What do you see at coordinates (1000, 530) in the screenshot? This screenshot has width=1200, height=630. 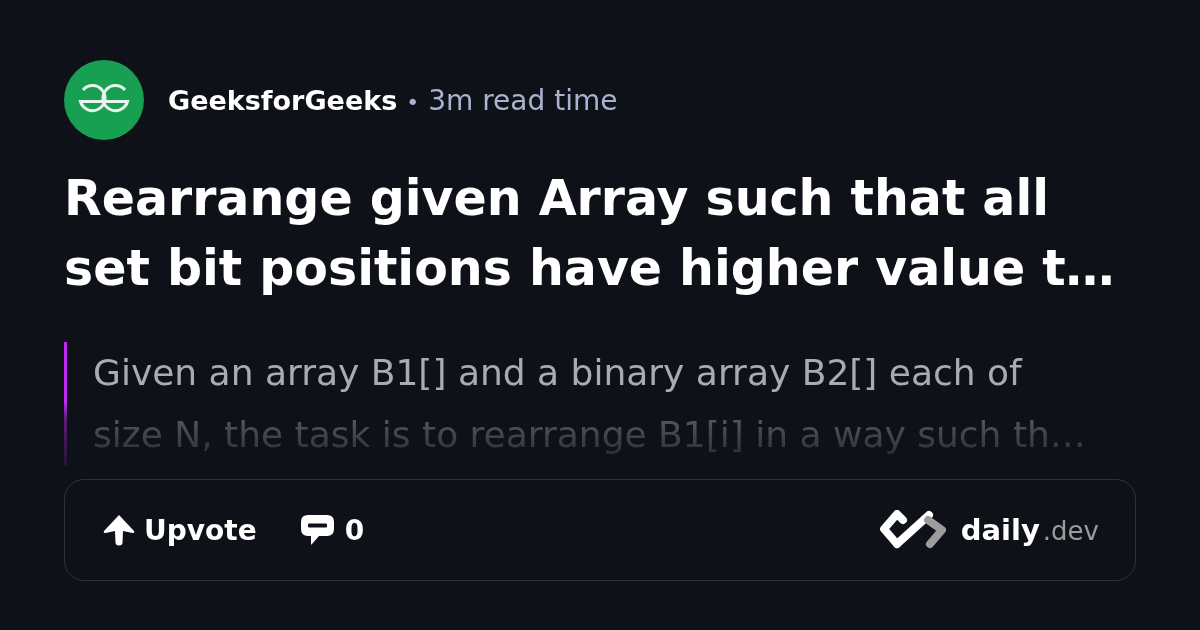 I see `brand-name: daily` at bounding box center [1000, 530].